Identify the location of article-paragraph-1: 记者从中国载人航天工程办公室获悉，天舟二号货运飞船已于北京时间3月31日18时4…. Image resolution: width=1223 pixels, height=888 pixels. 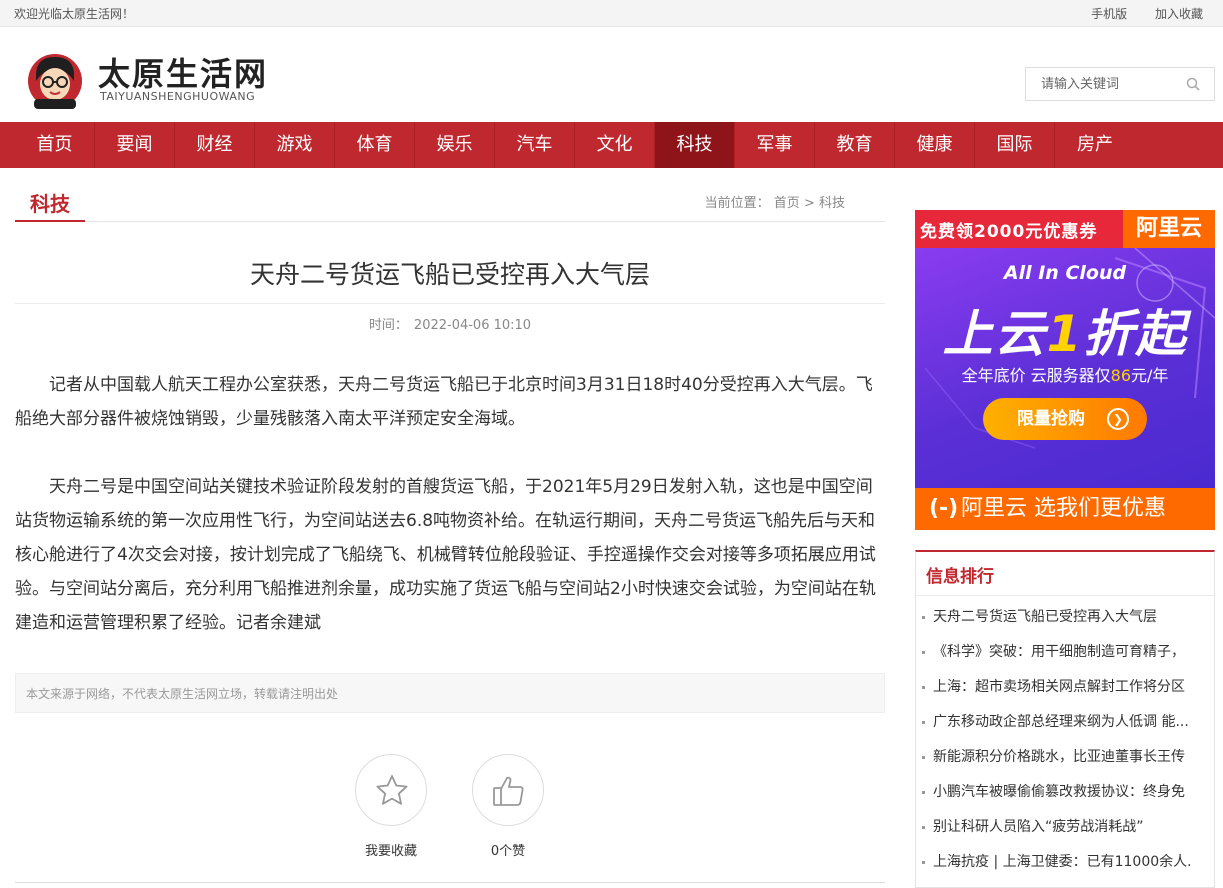
(444, 402).